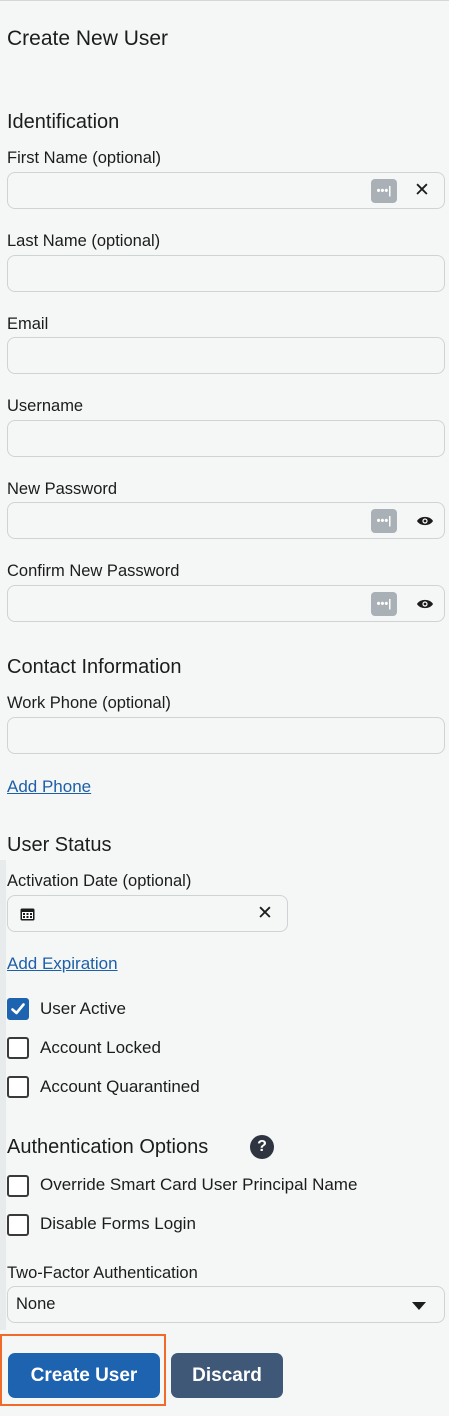 The height and width of the screenshot is (1416, 449). I want to click on create-user-button: Create User, so click(84, 1375).